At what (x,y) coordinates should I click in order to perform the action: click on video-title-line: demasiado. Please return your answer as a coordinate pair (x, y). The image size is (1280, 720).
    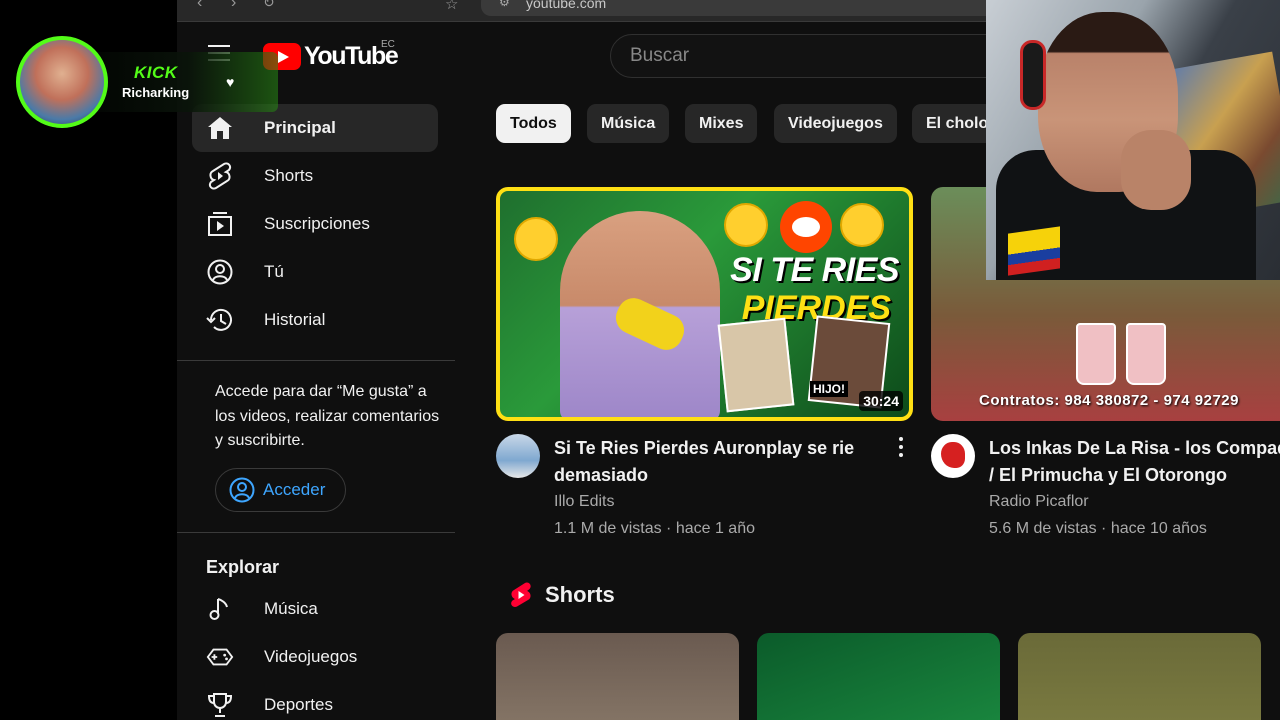
    Looking at the image, I should click on (601, 474).